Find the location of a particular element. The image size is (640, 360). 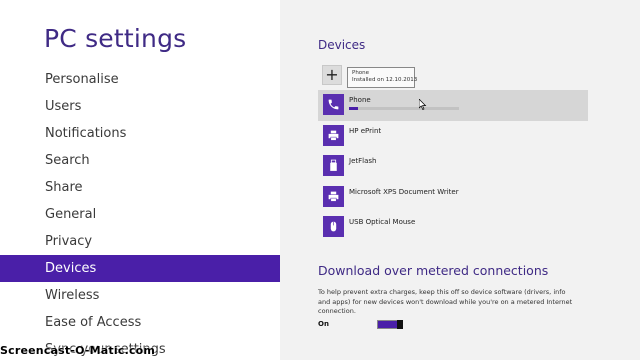

mouse-icon is located at coordinates (333, 226).